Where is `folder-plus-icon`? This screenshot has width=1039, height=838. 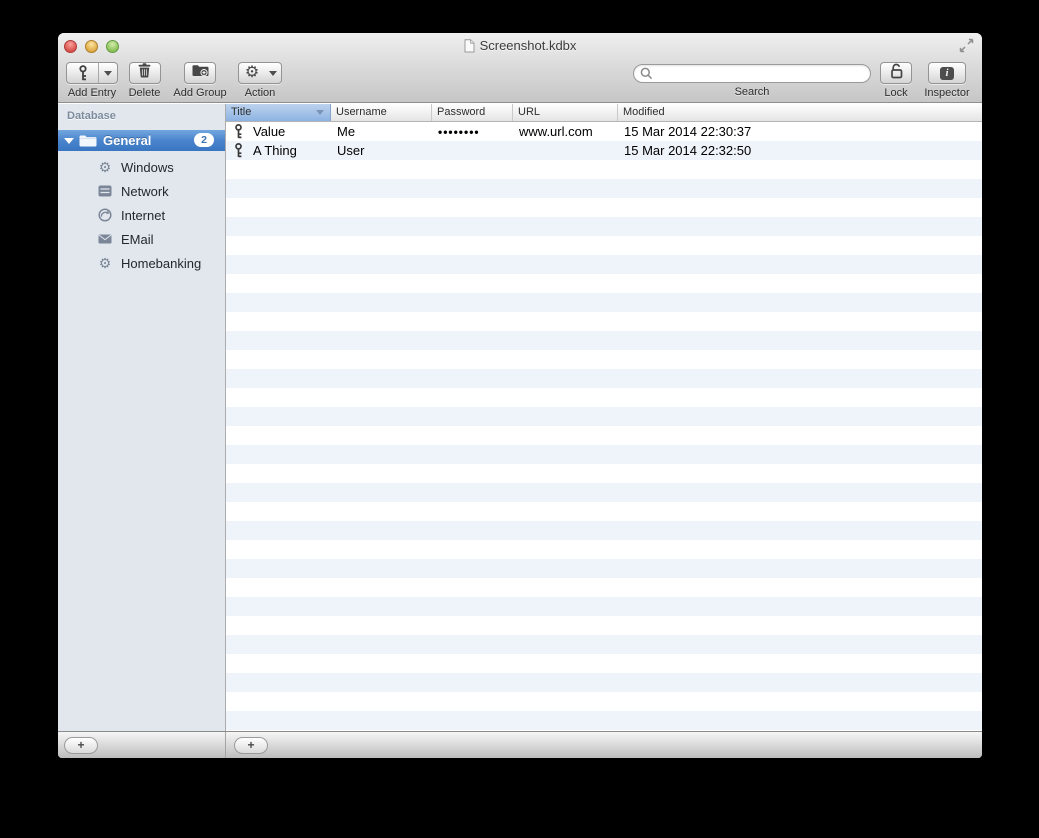 folder-plus-icon is located at coordinates (200, 73).